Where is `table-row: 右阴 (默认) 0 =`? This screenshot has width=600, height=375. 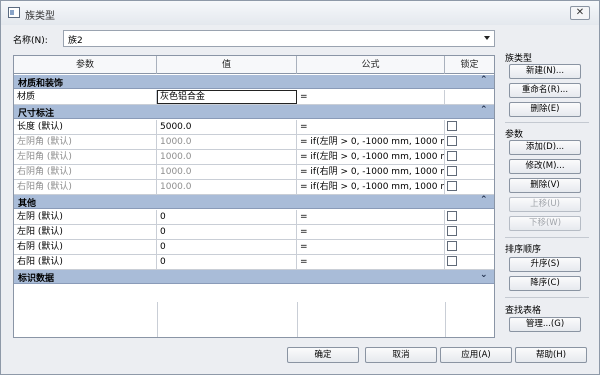
table-row: 右阴 (默认) 0 = is located at coordinates (254, 247).